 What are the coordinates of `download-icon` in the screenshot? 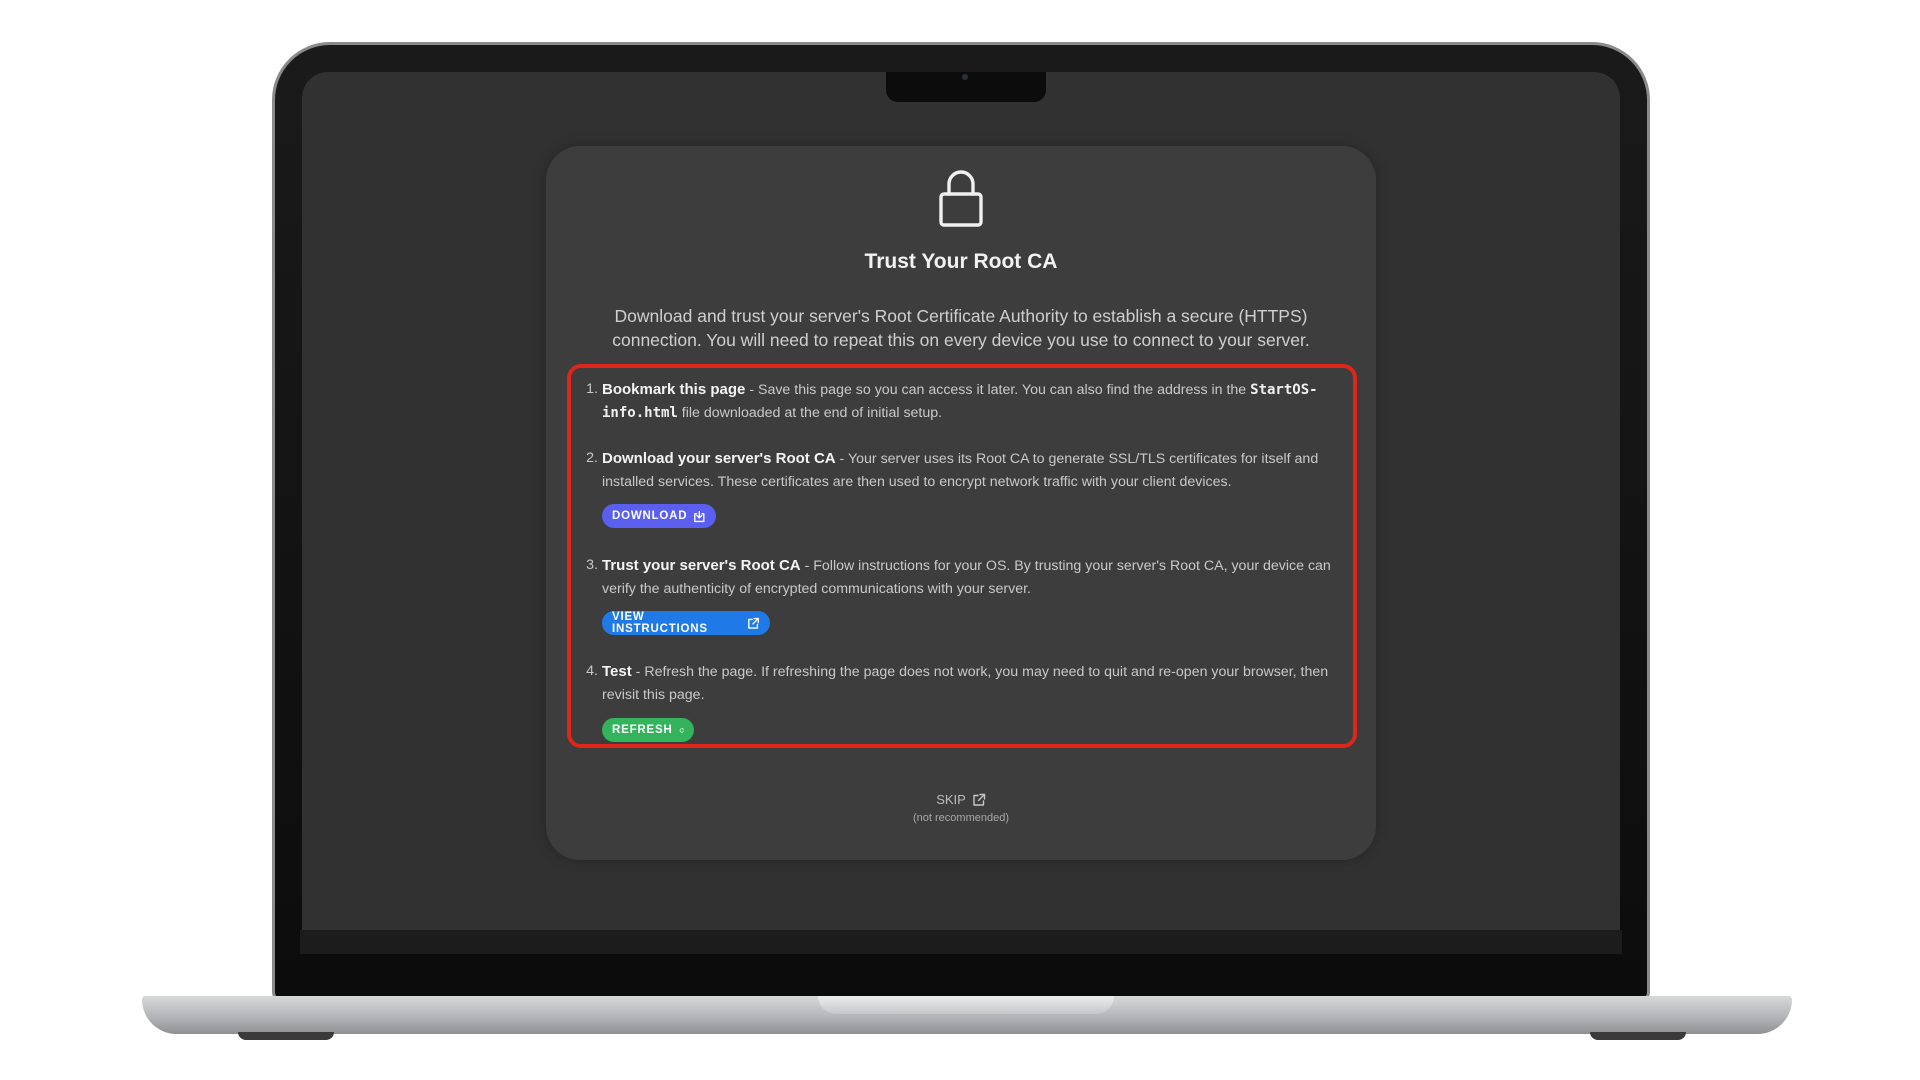 It's located at (699, 516).